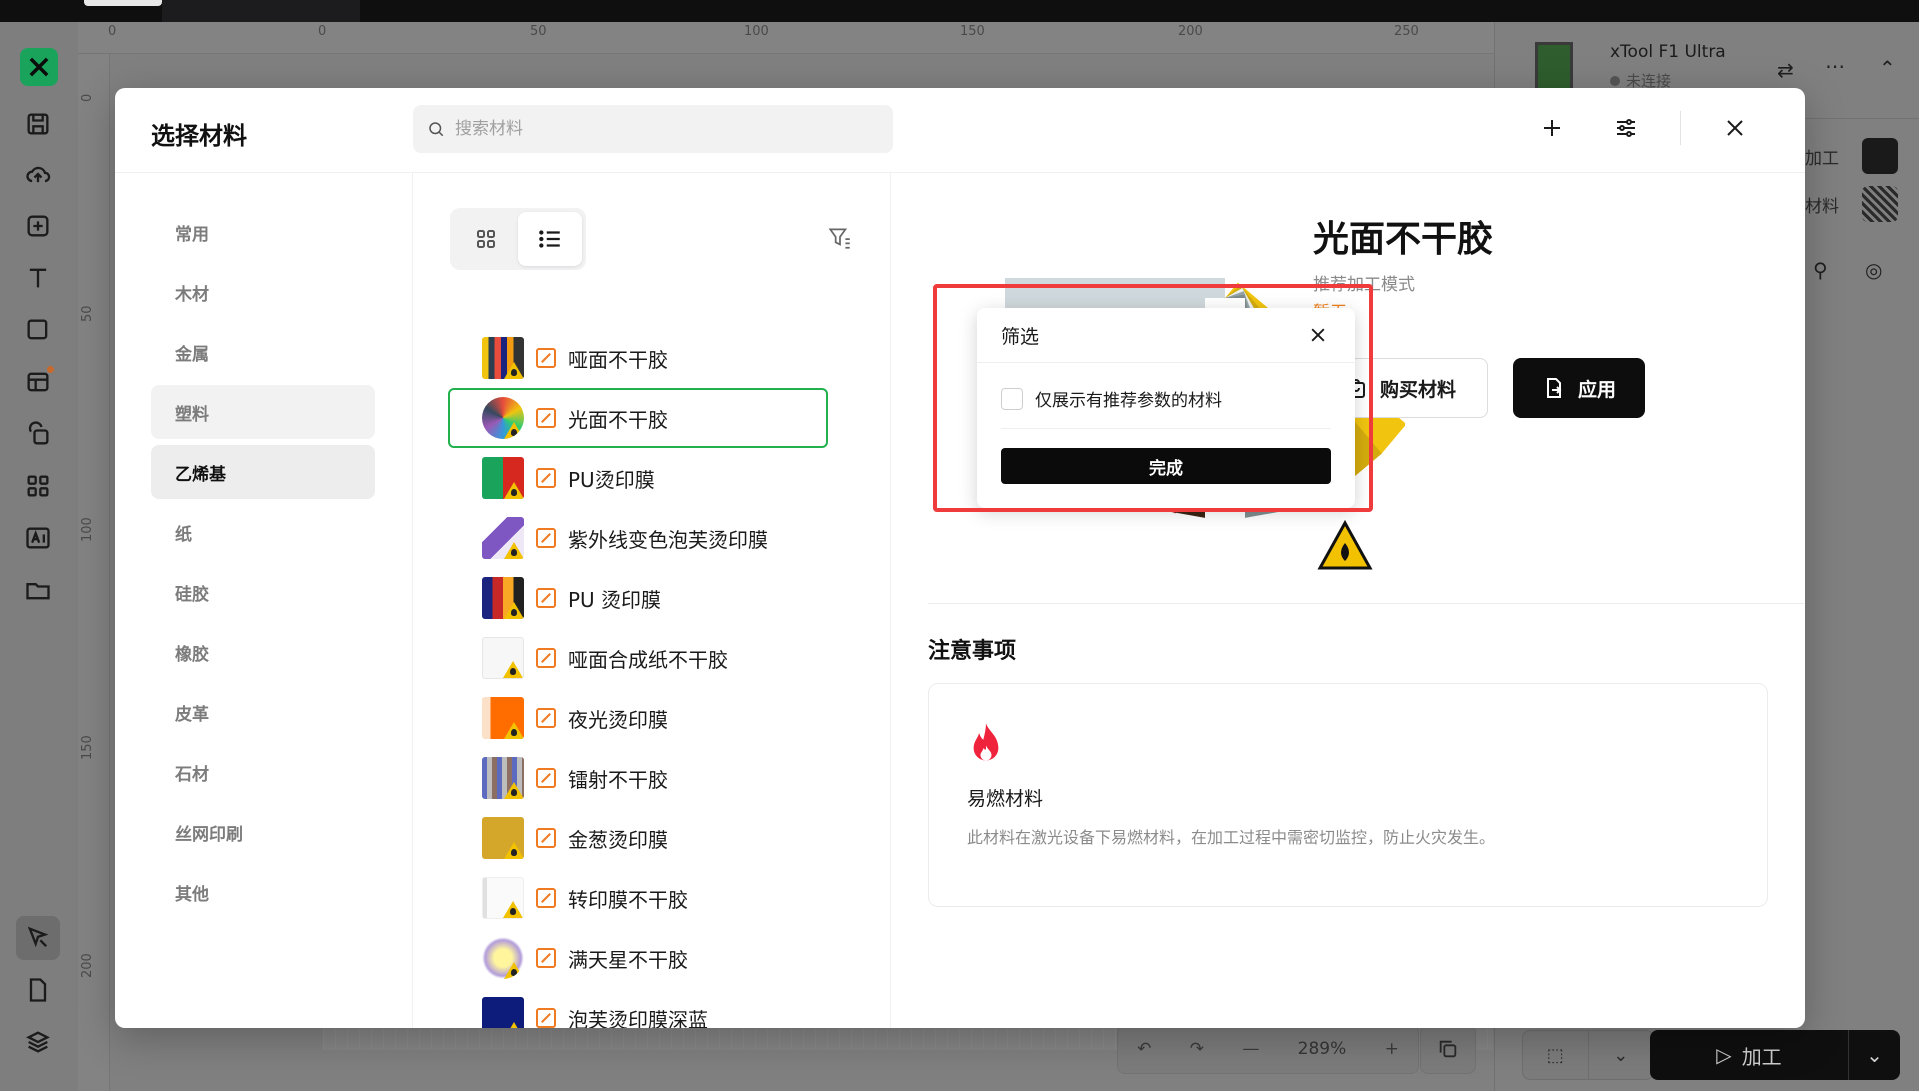 The image size is (1919, 1091). Describe the element at coordinates (38, 278) in the screenshot. I see `text-icon` at that location.